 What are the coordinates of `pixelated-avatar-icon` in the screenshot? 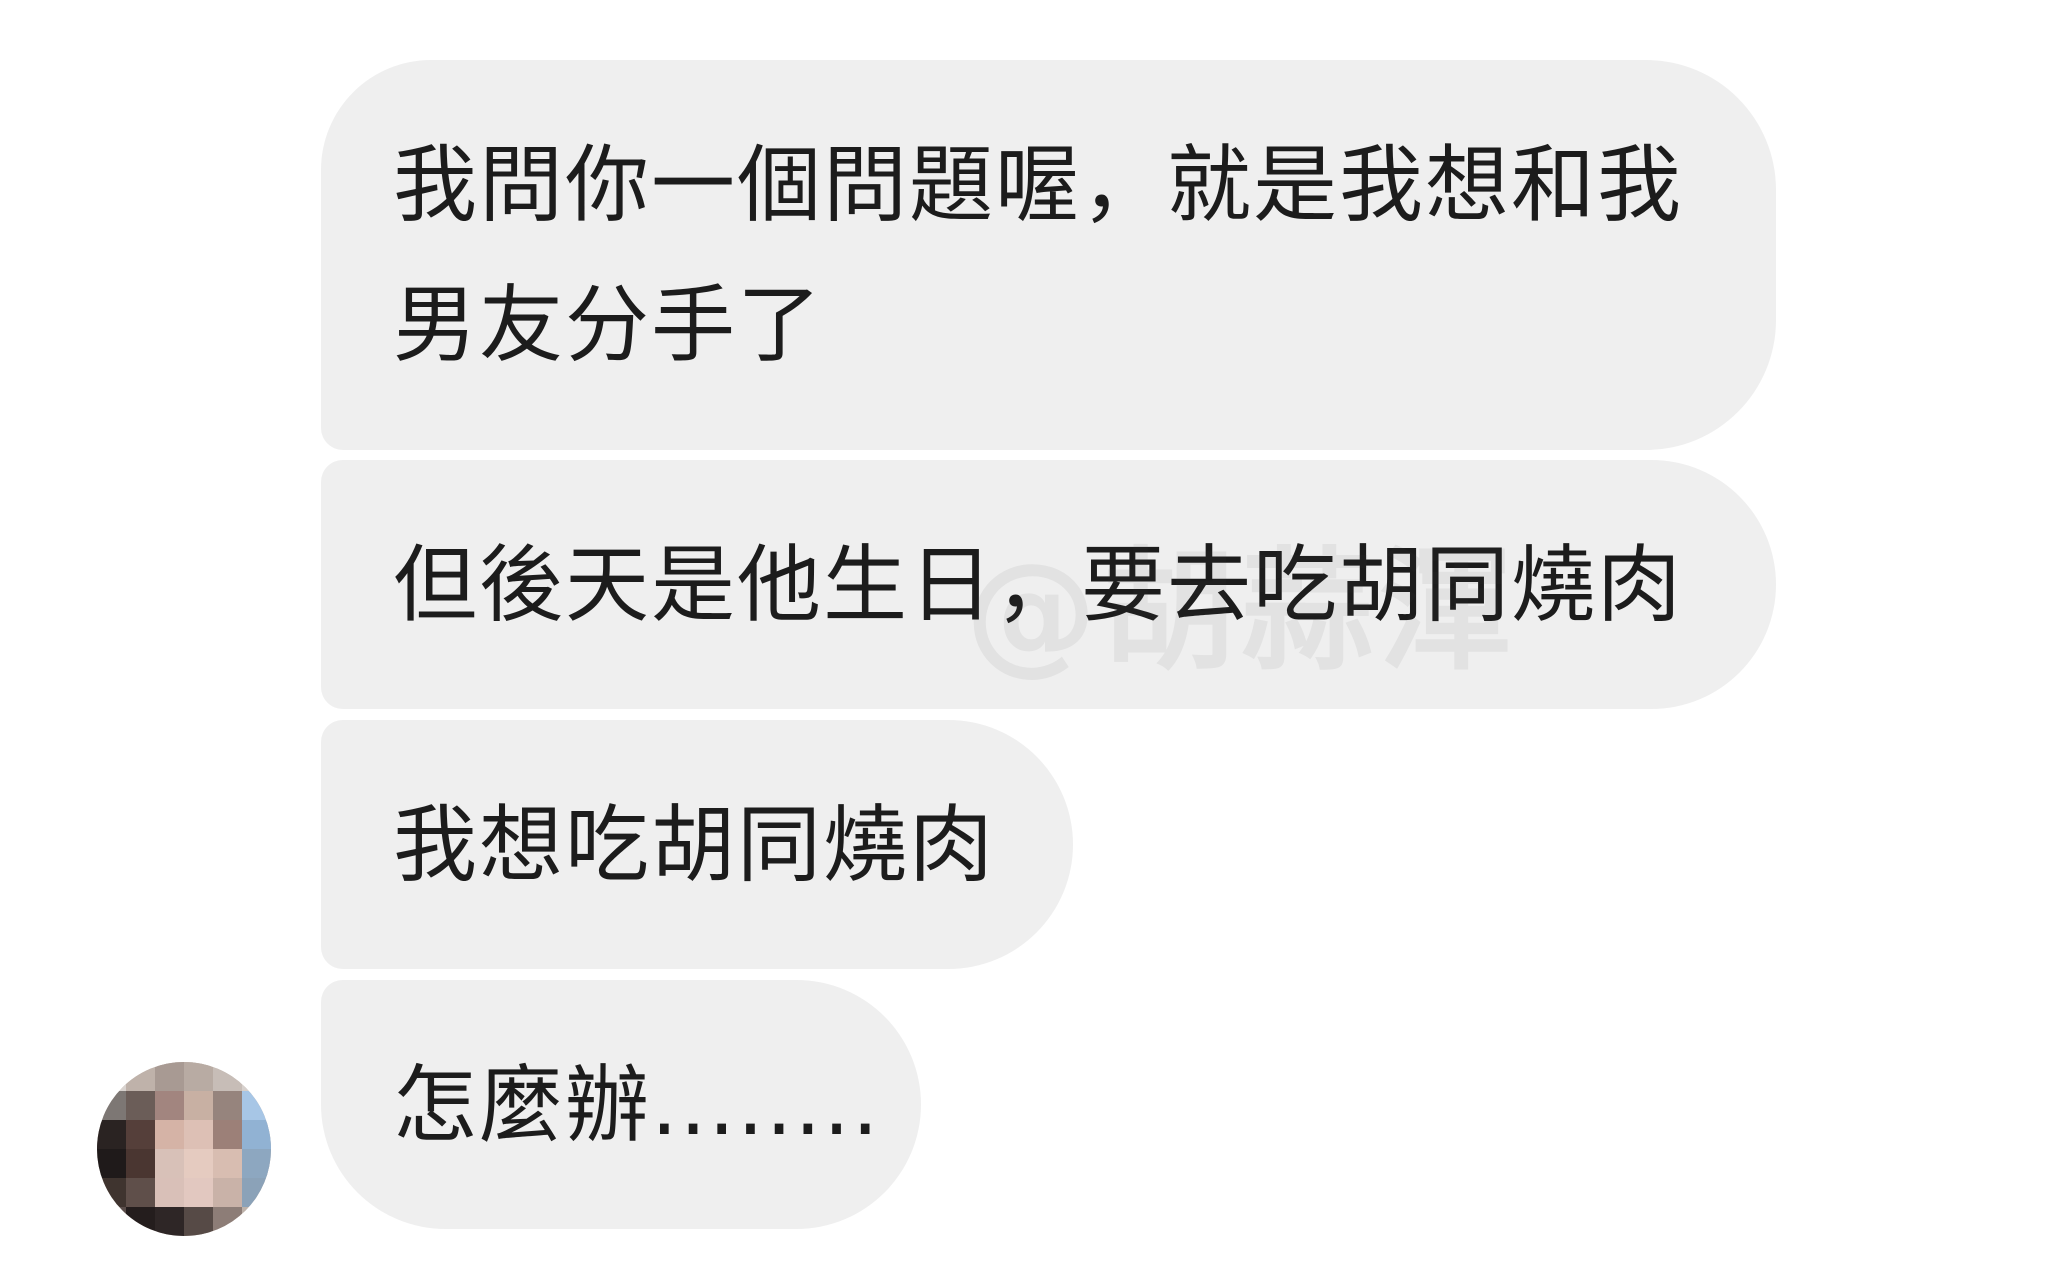 It's located at (184, 1149).